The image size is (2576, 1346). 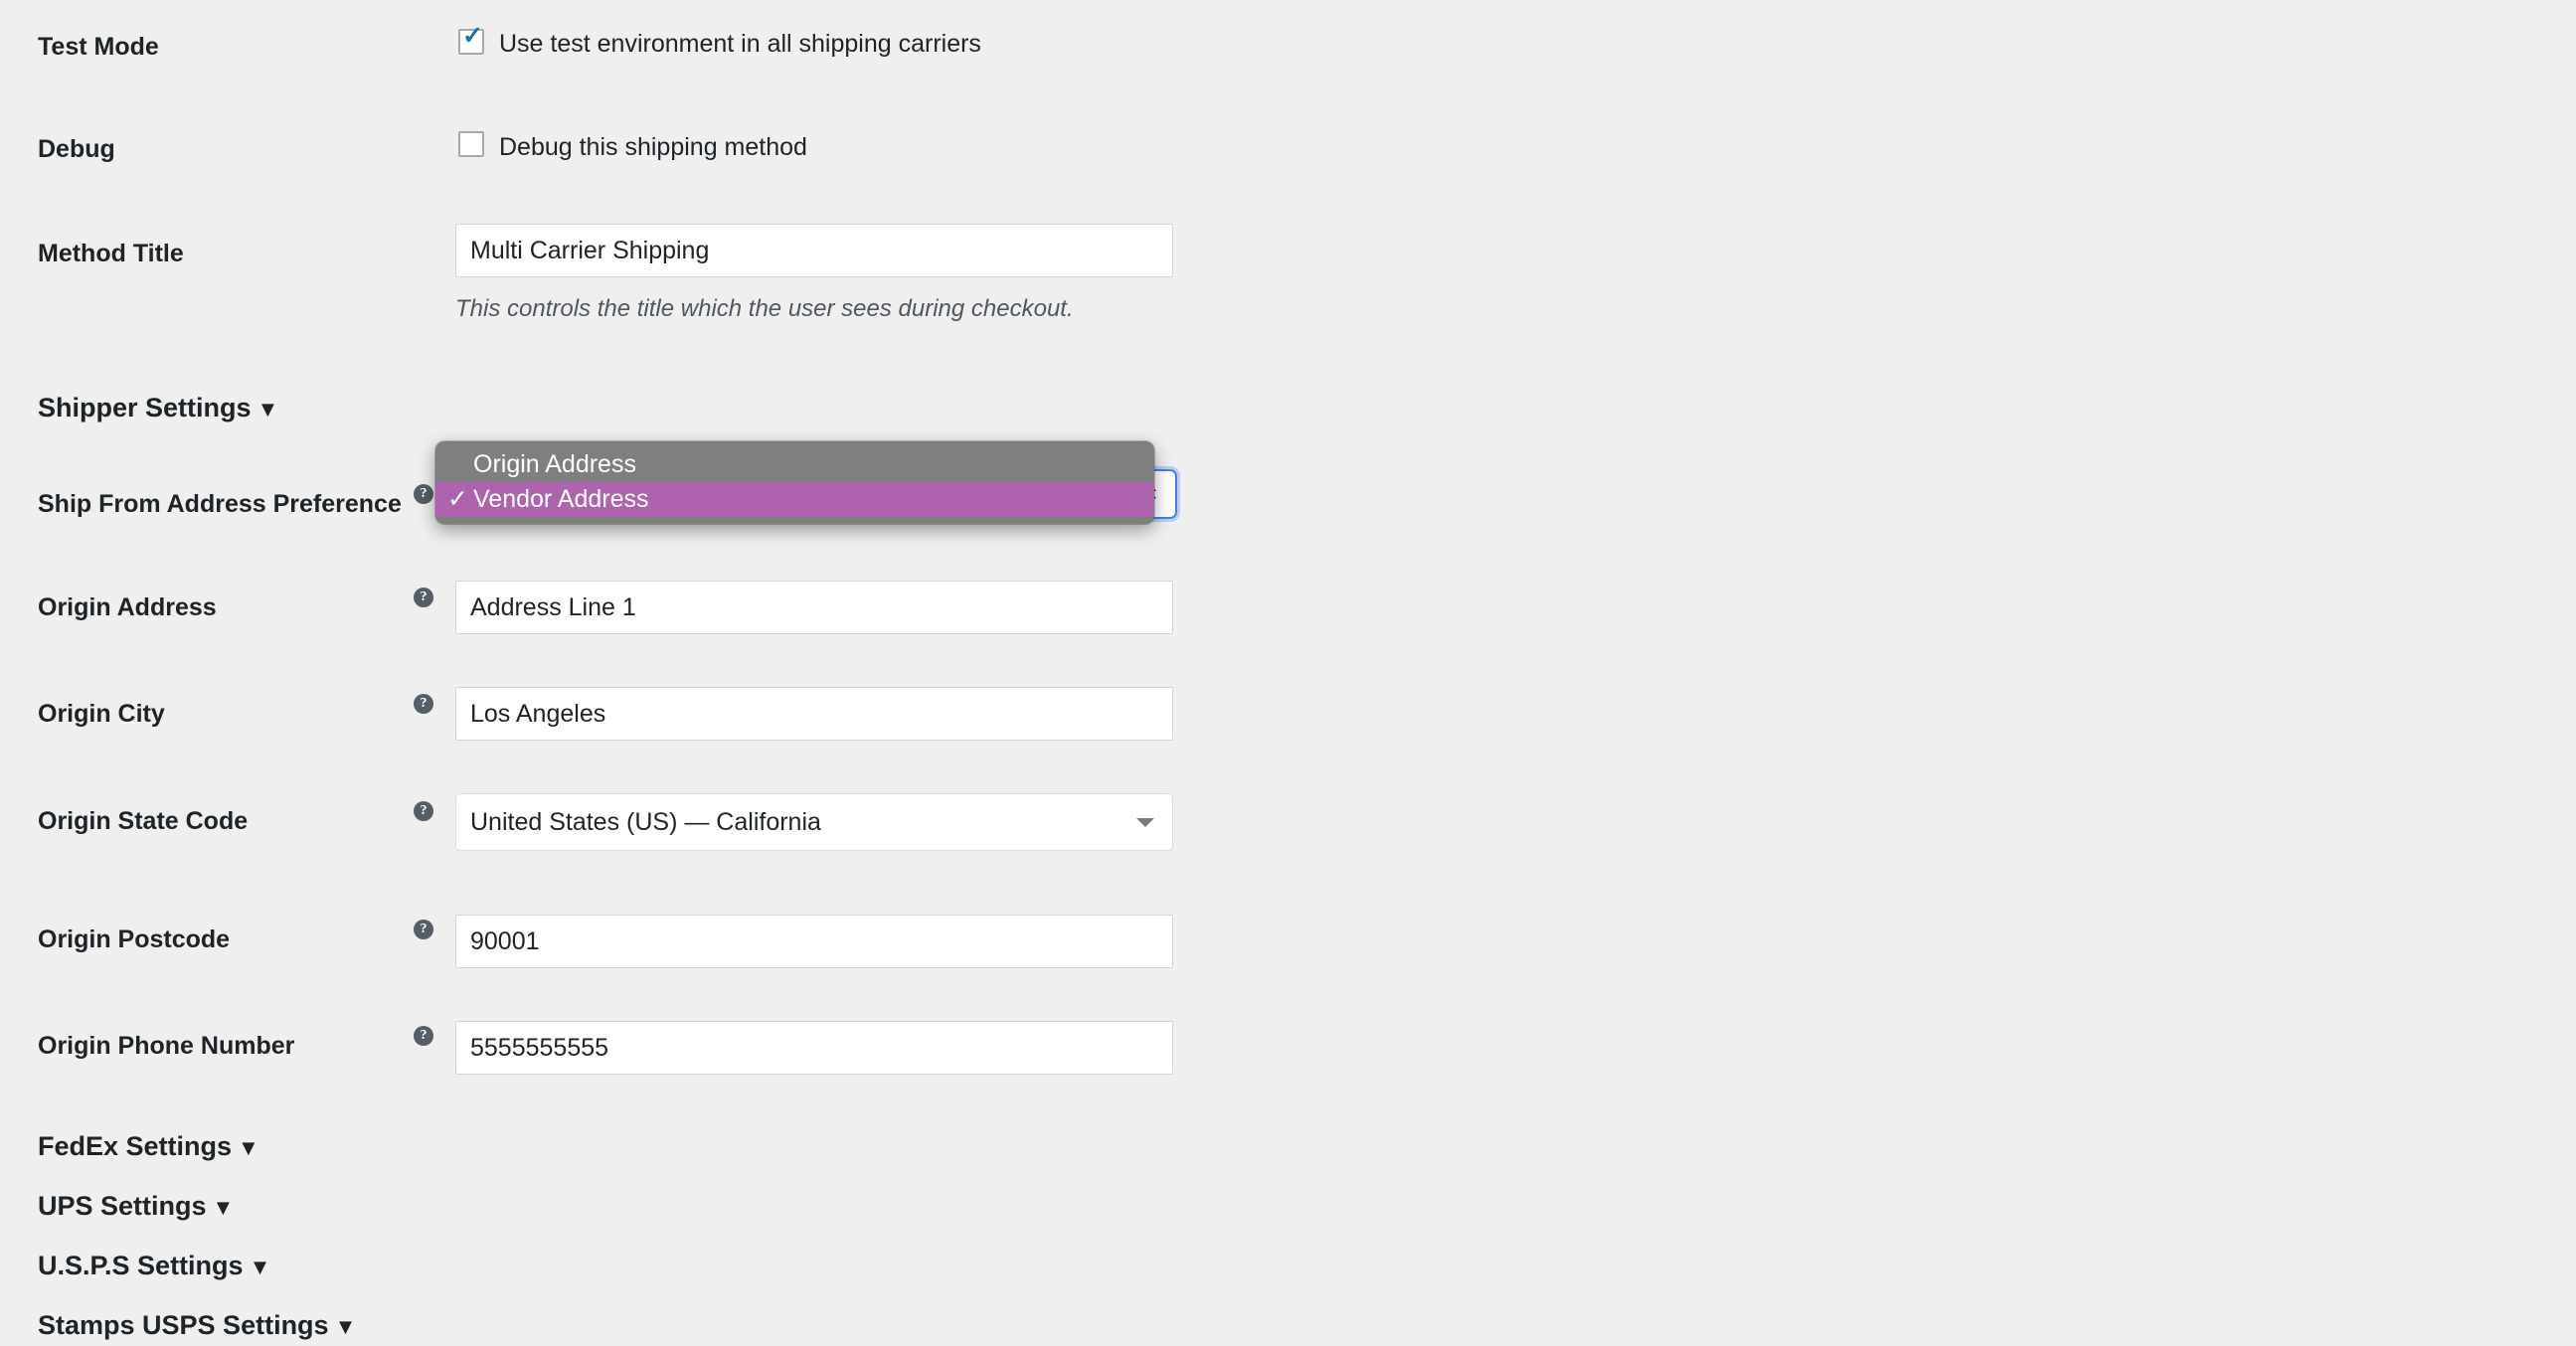 What do you see at coordinates (101, 714) in the screenshot?
I see `label-origin-city: Origin City` at bounding box center [101, 714].